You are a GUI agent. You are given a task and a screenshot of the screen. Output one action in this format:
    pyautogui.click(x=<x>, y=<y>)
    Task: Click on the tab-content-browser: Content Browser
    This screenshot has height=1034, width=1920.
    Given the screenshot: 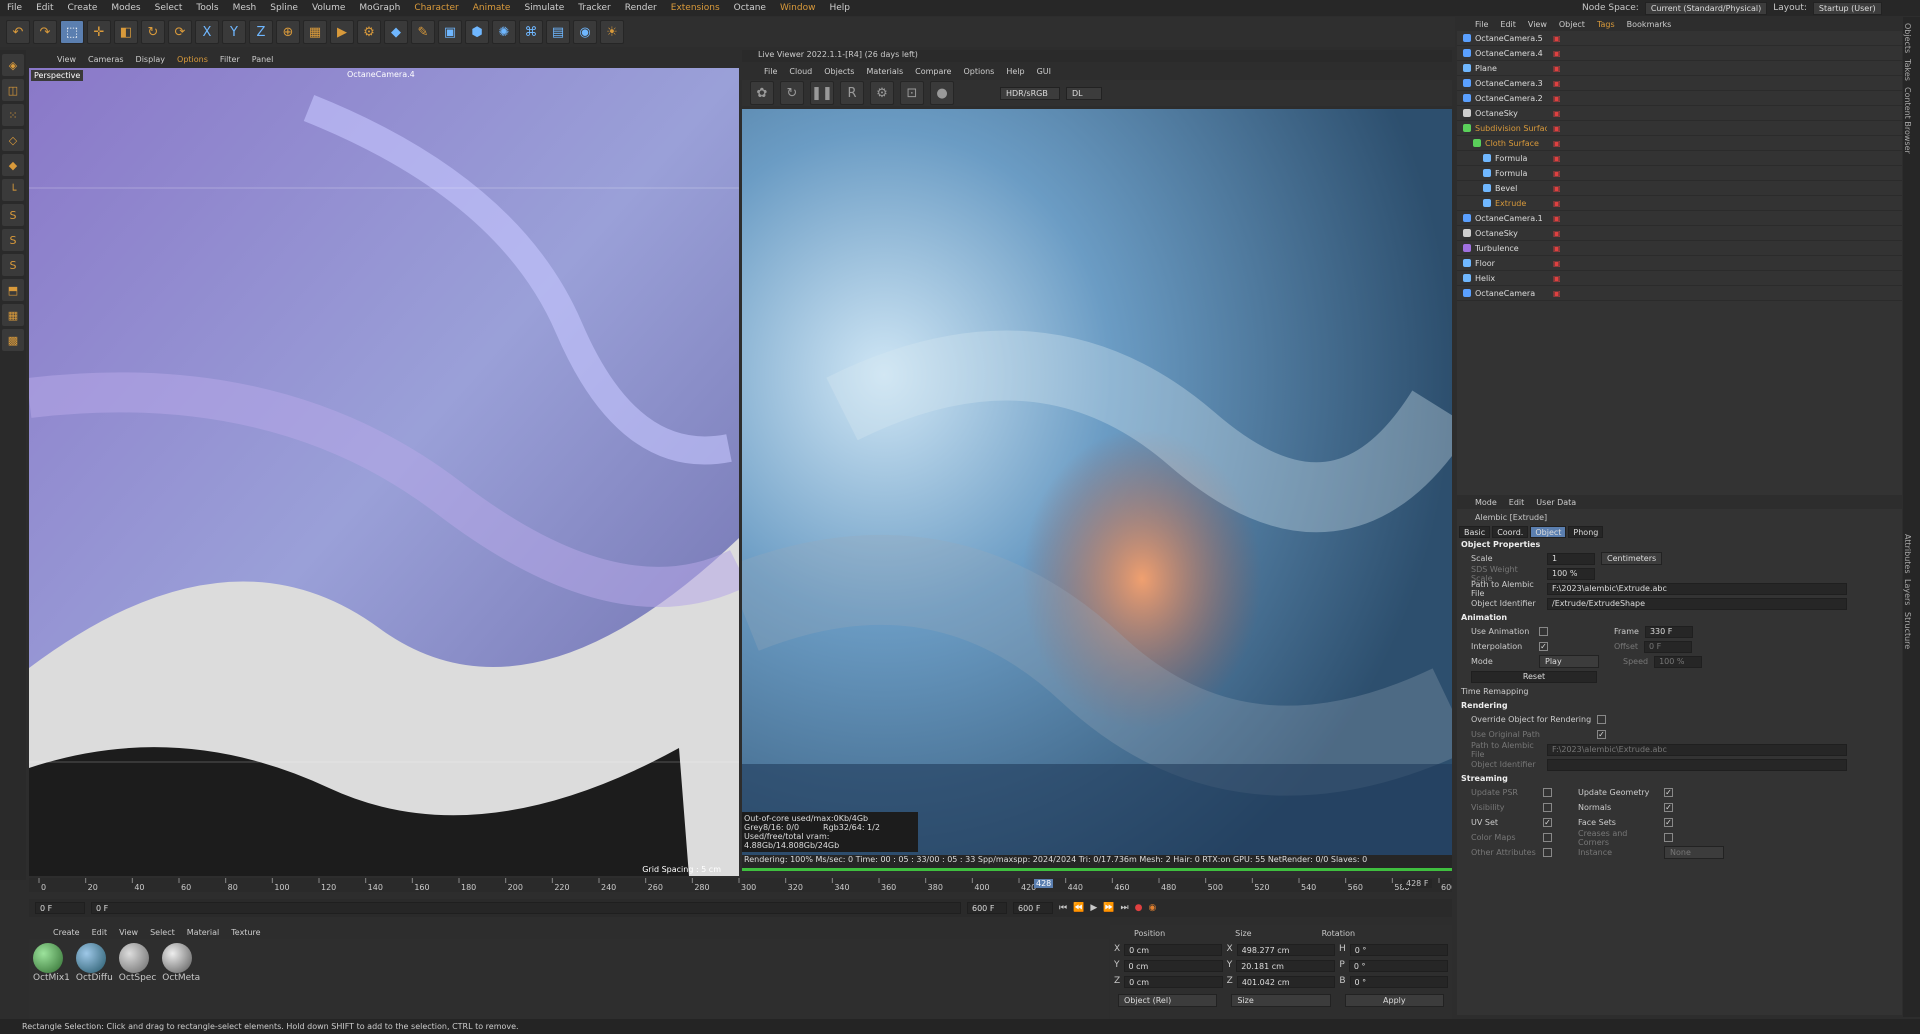 What is the action you would take?
    pyautogui.click(x=1907, y=120)
    